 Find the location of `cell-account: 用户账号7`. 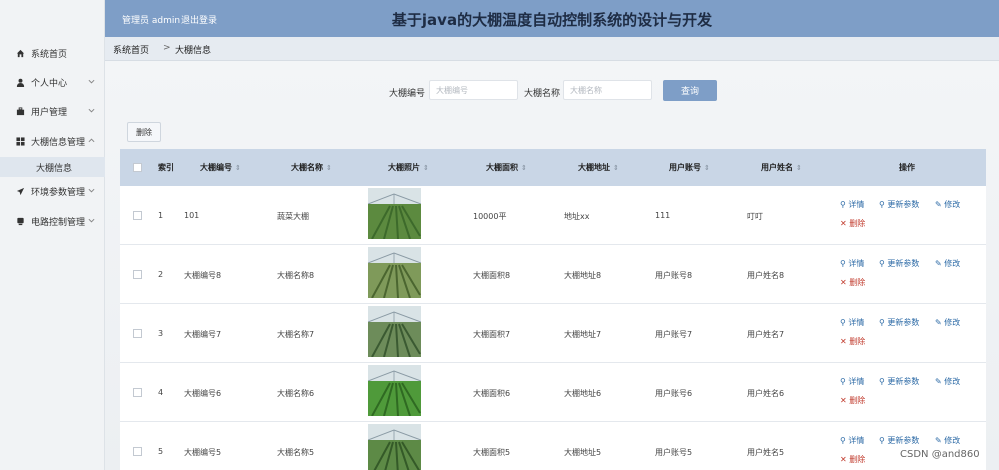

cell-account: 用户账号7 is located at coordinates (674, 334).